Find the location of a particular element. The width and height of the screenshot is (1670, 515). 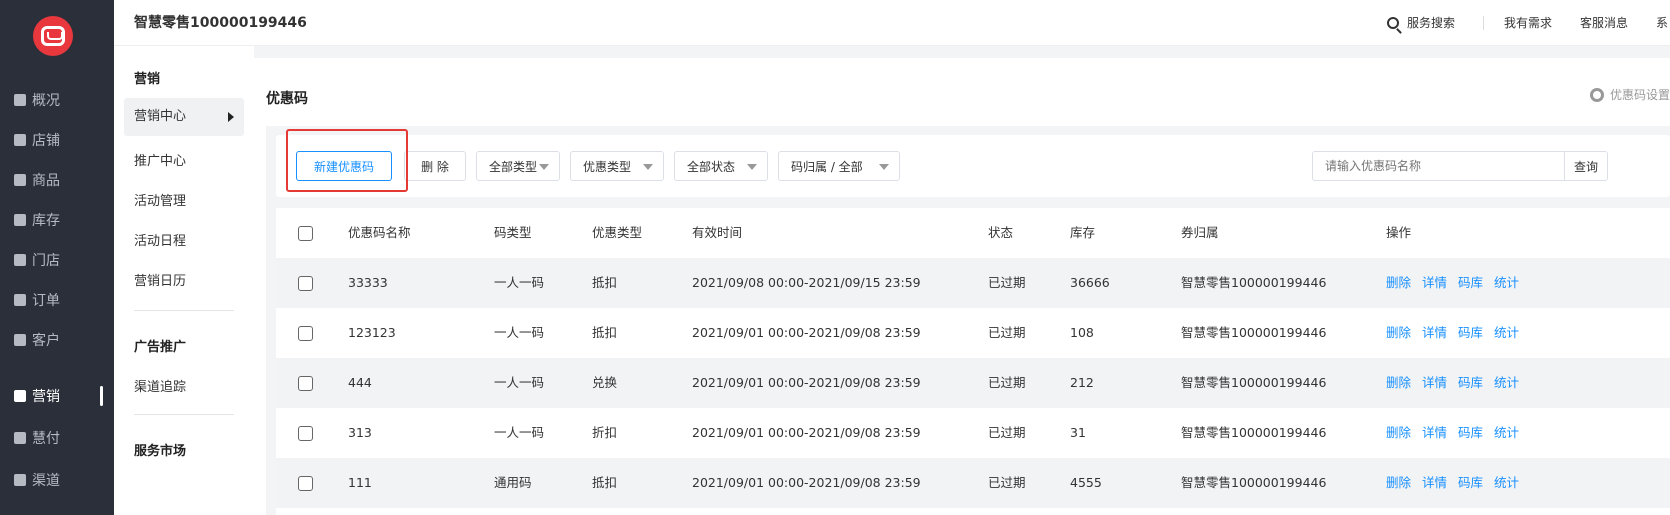

nav-active-indicator is located at coordinates (101, 396).